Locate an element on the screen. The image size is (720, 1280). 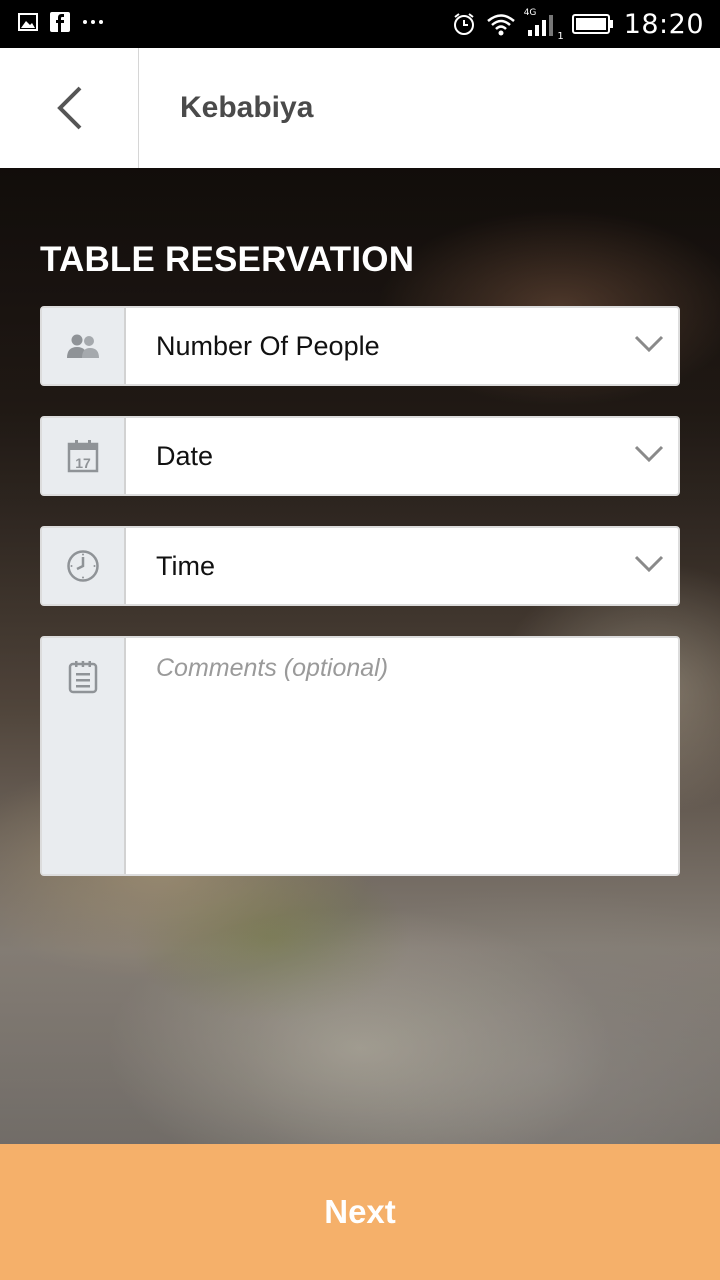
back-button is located at coordinates (69, 108).